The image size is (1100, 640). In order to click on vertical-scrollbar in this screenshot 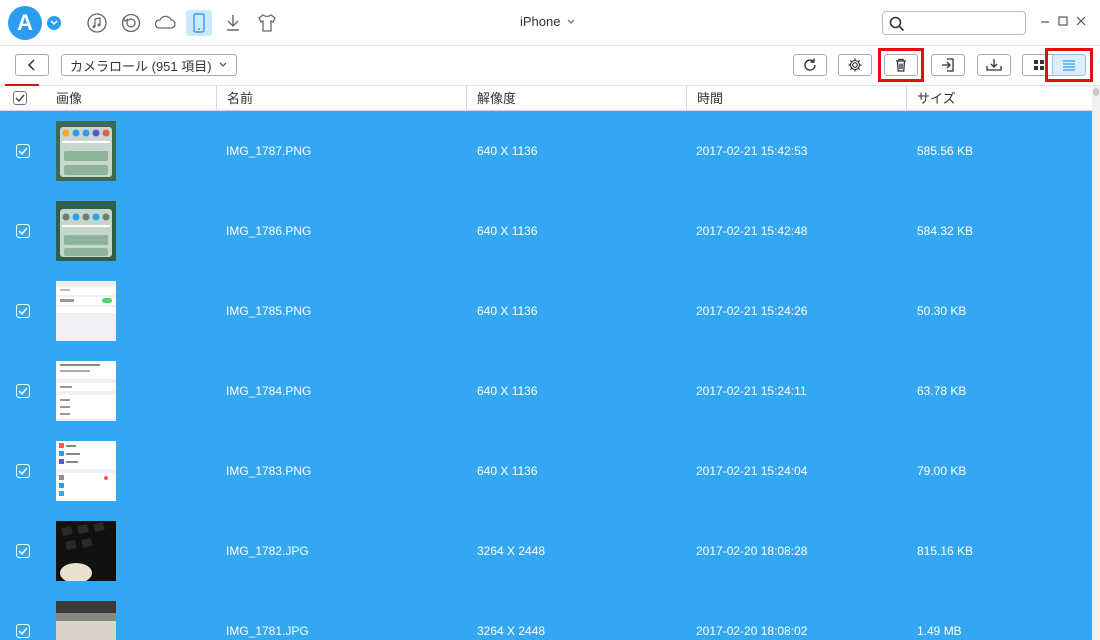, I will do `click(1096, 363)`.